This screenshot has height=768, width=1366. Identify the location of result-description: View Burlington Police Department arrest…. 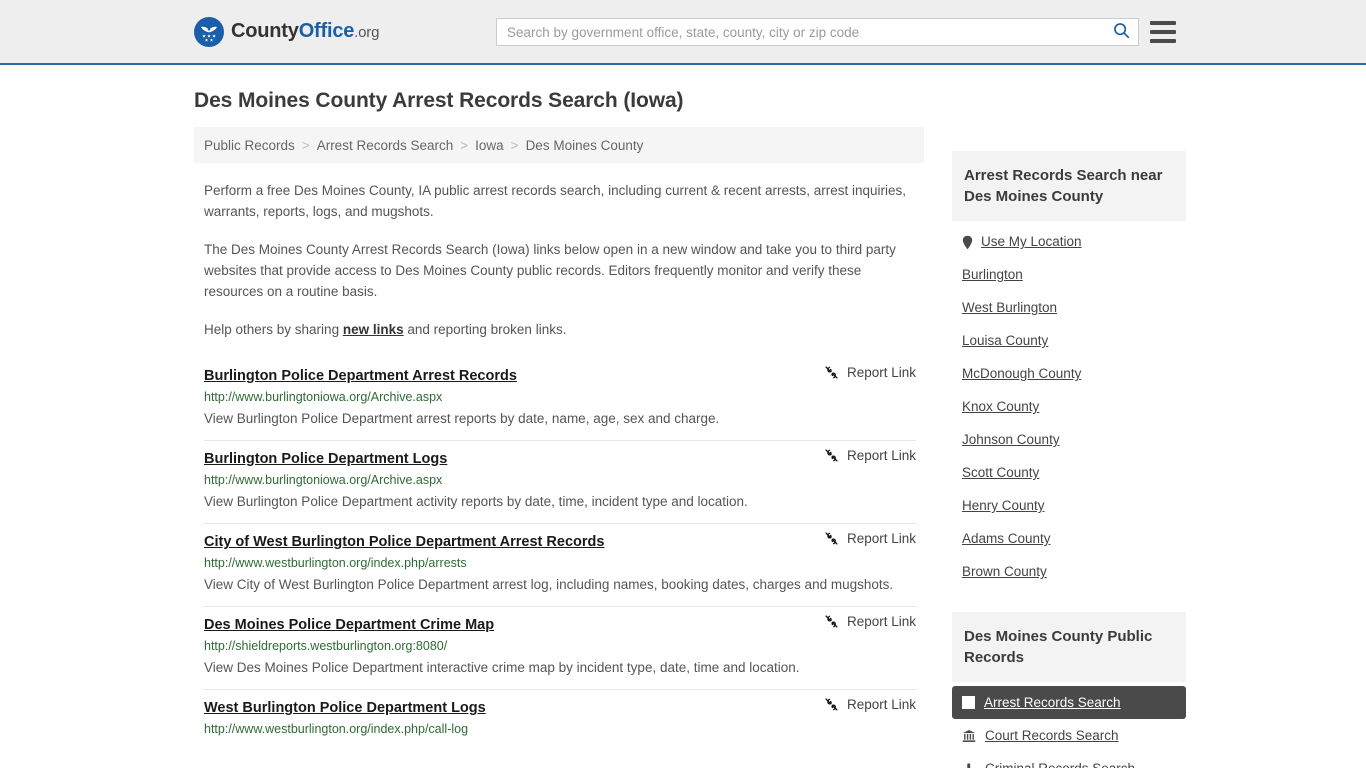
(462, 418).